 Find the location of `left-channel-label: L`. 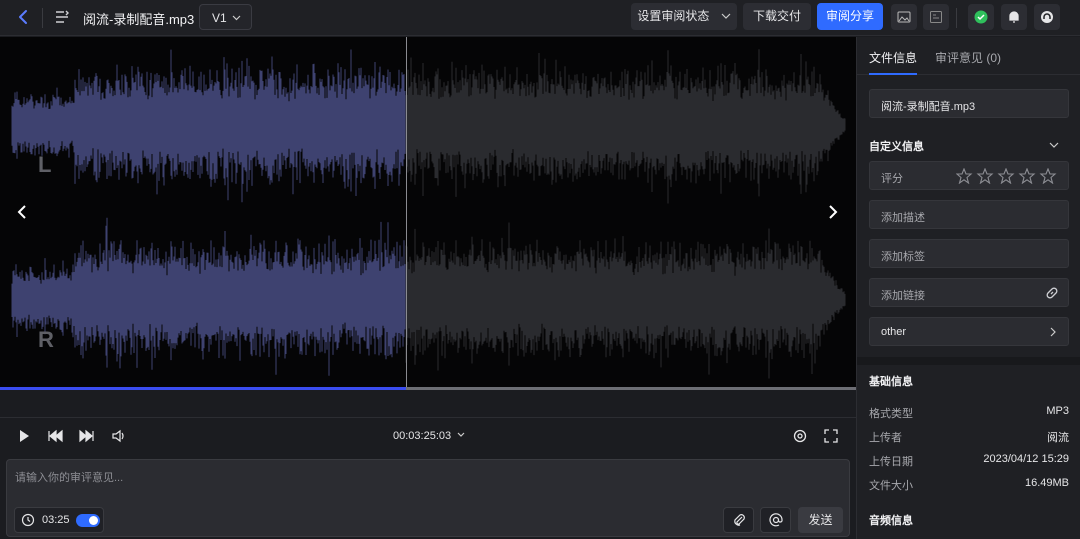

left-channel-label: L is located at coordinates (45, 164).